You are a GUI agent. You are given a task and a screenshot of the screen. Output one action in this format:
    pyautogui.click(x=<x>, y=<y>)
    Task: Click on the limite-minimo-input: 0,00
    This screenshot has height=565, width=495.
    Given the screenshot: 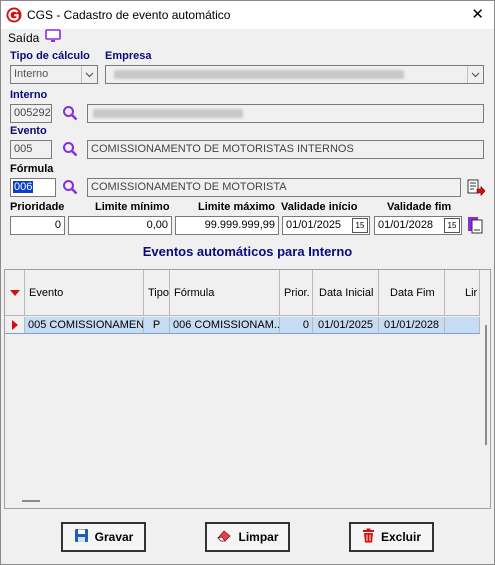 What is the action you would take?
    pyautogui.click(x=120, y=225)
    